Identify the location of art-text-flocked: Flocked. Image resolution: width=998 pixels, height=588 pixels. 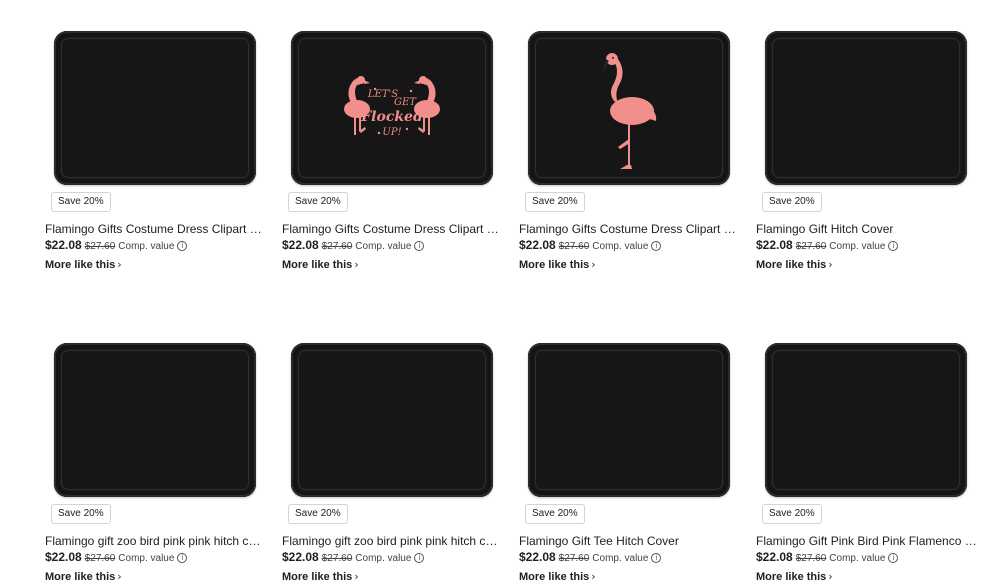
(391, 117).